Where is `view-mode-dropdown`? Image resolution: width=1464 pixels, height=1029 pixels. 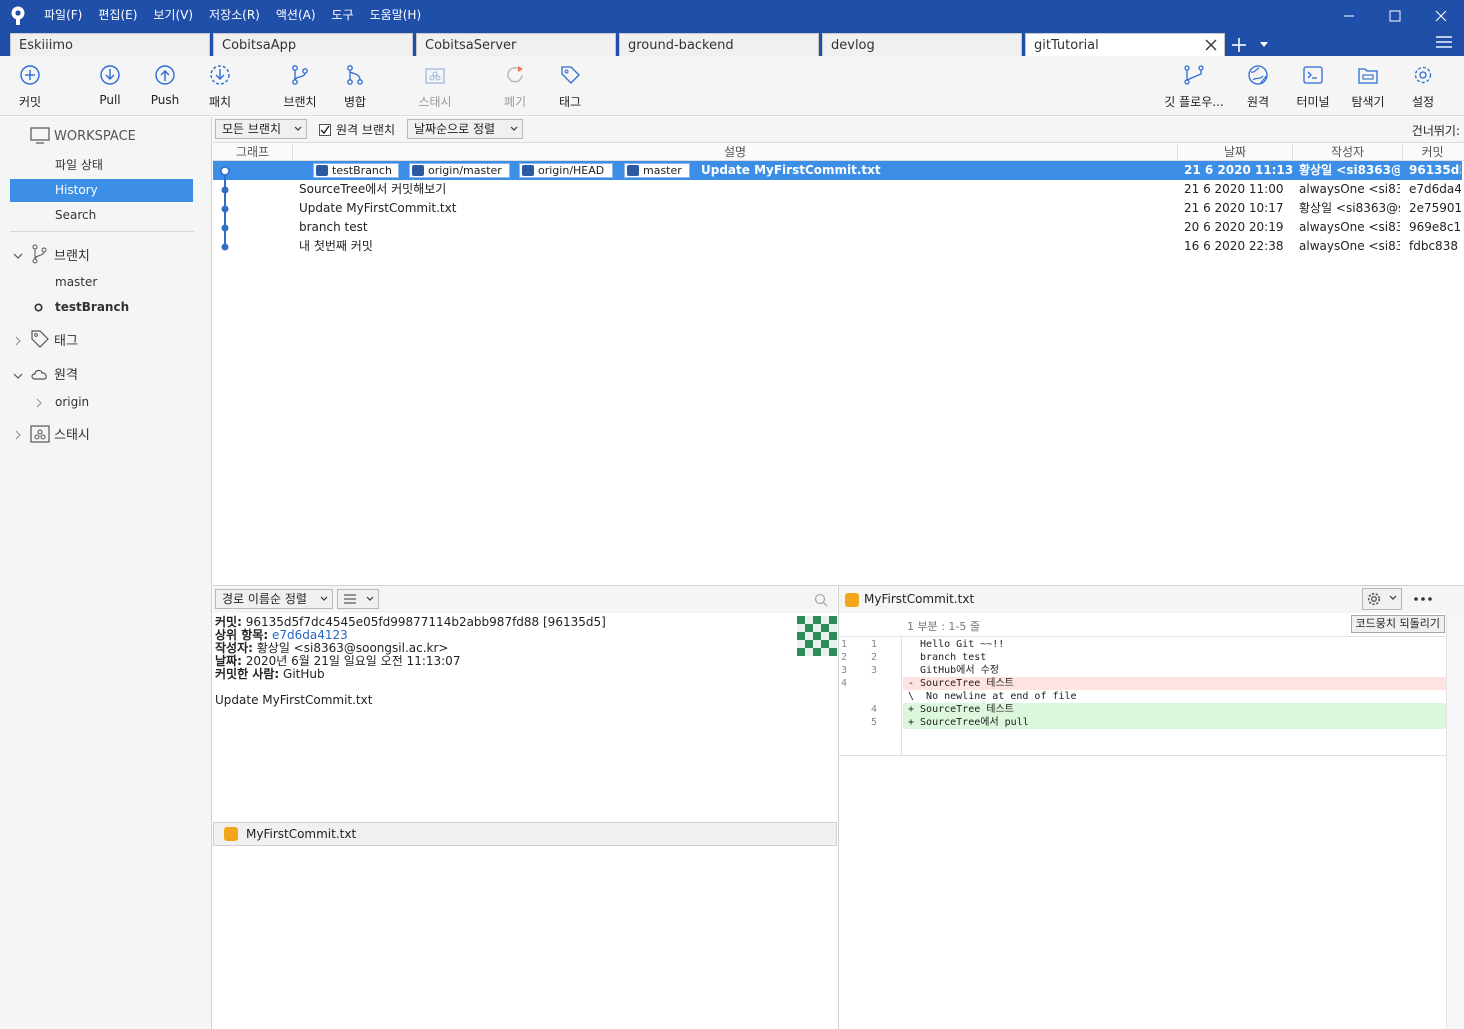
view-mode-dropdown is located at coordinates (358, 599).